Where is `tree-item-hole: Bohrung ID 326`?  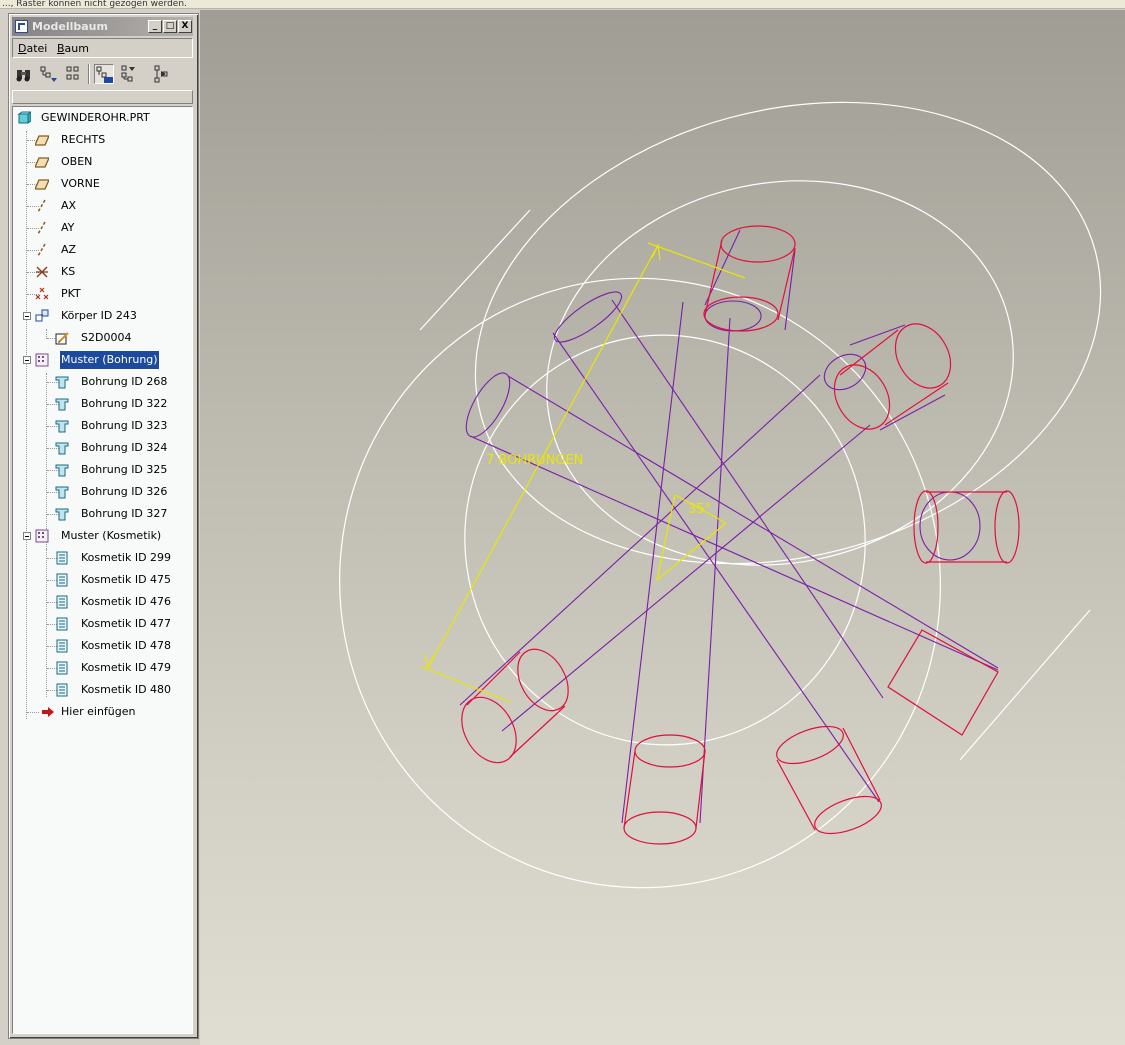 tree-item-hole: Bohrung ID 326 is located at coordinates (102, 492).